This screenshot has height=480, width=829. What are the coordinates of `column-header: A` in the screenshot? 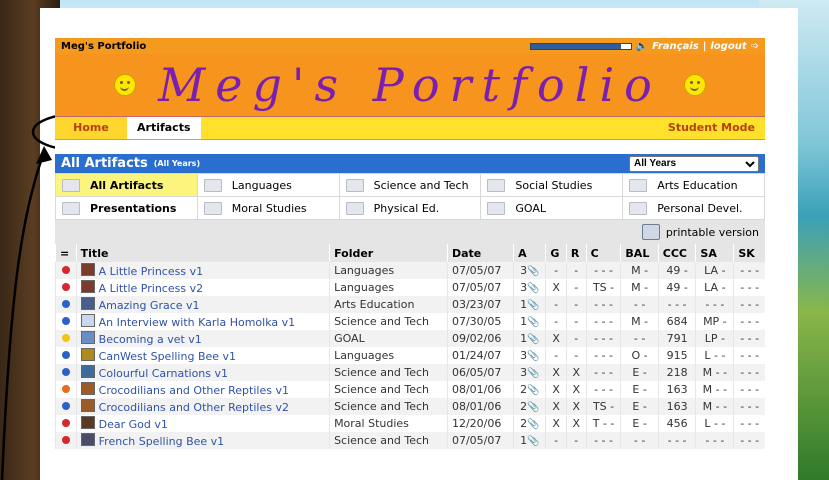 It's located at (529, 253).